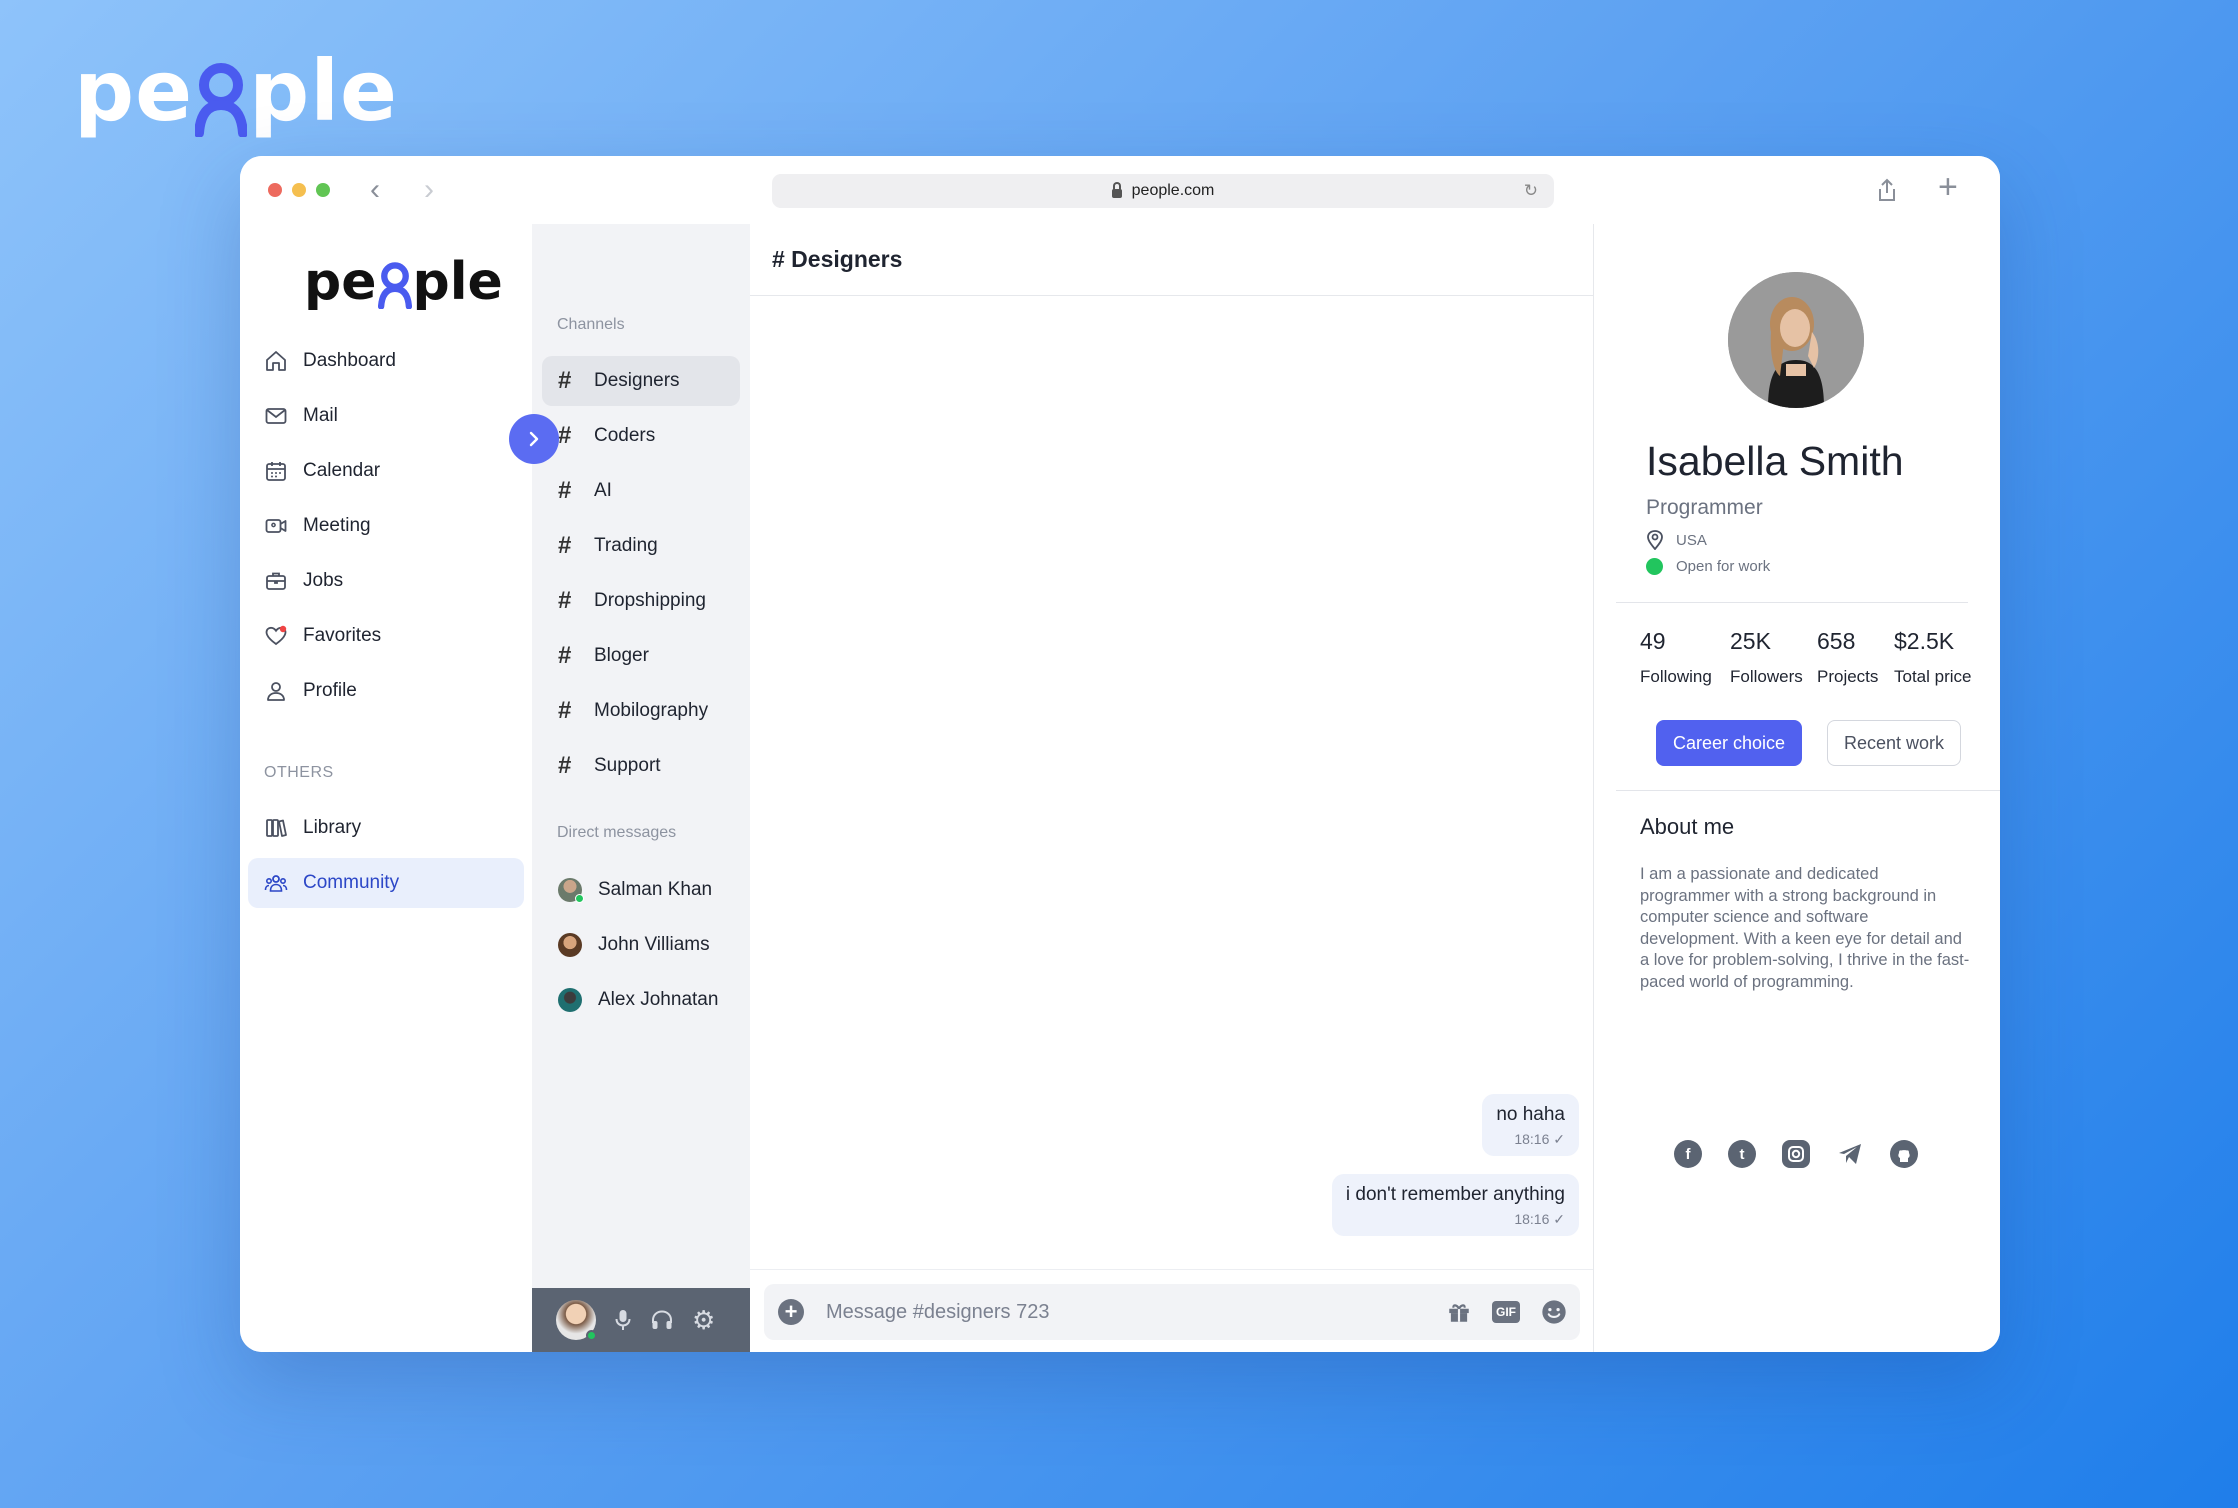  I want to click on dm-alex-johnatan: Alex Johnatan, so click(638, 1000).